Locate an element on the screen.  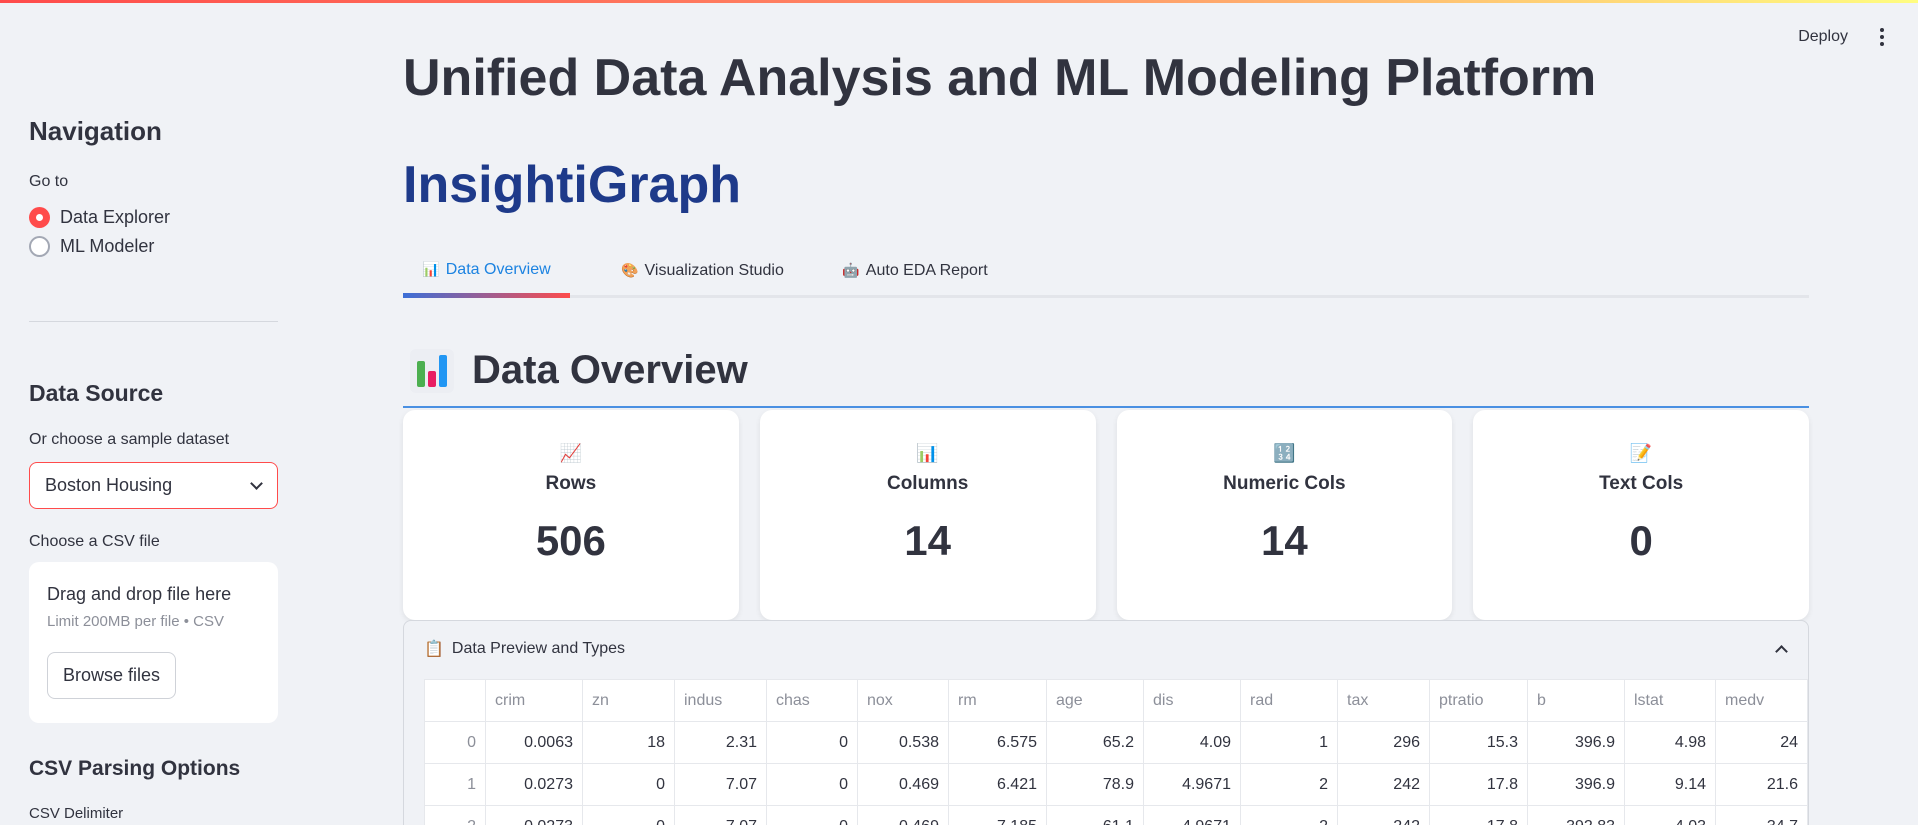
csv-file-label: Choose a CSV file is located at coordinates (94, 541).